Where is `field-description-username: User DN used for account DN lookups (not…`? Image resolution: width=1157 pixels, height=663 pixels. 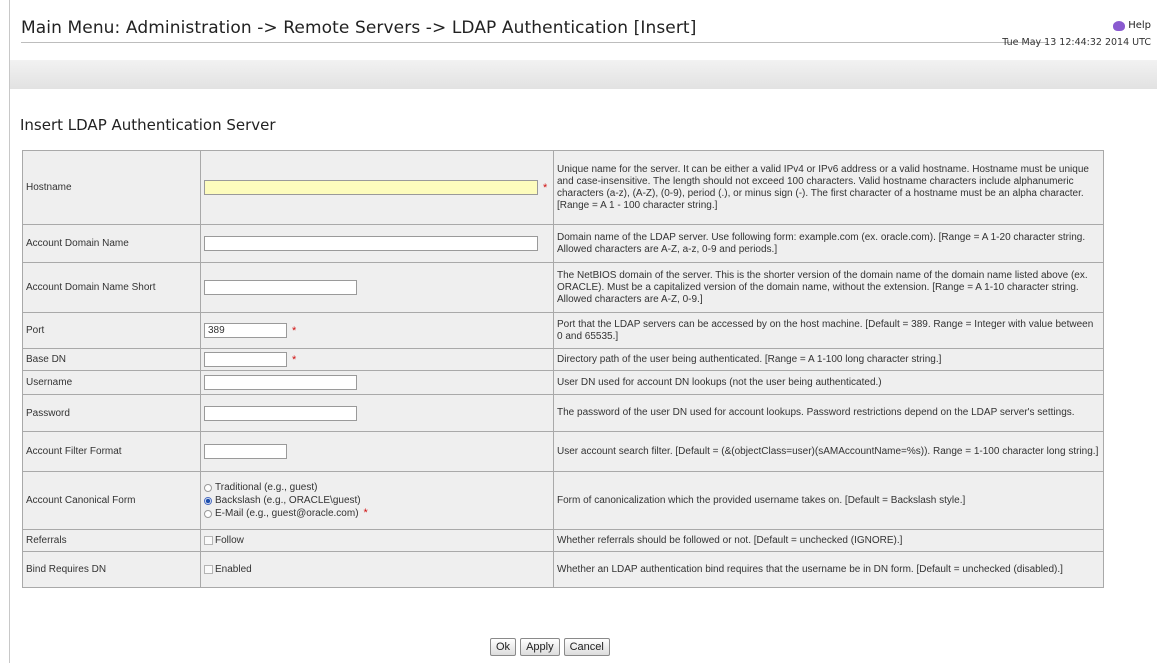 field-description-username: User DN used for account DN lookups (not… is located at coordinates (828, 382).